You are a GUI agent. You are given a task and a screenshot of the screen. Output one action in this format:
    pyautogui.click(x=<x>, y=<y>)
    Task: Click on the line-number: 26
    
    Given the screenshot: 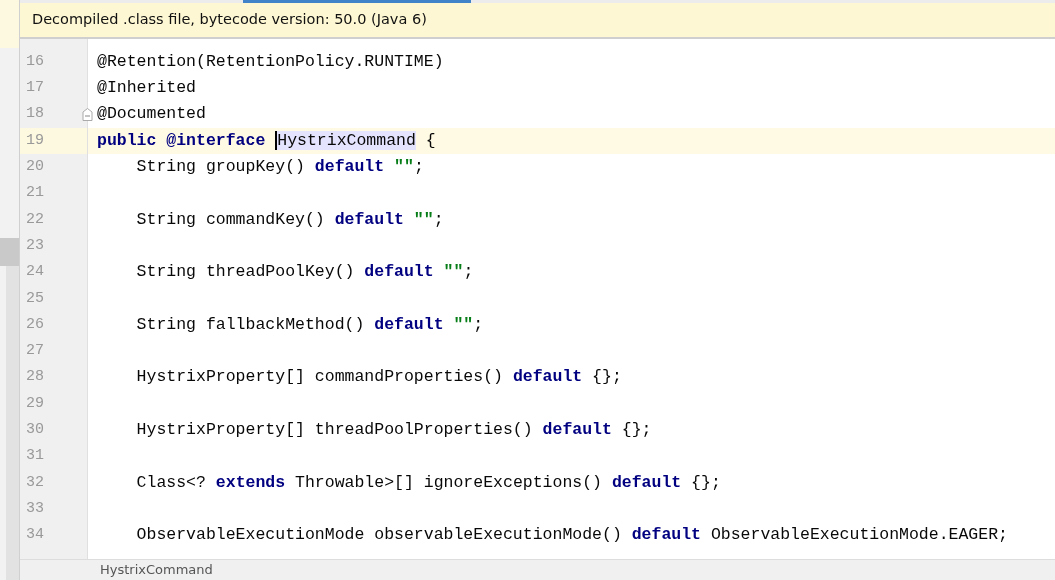 What is the action you would take?
    pyautogui.click(x=35, y=324)
    